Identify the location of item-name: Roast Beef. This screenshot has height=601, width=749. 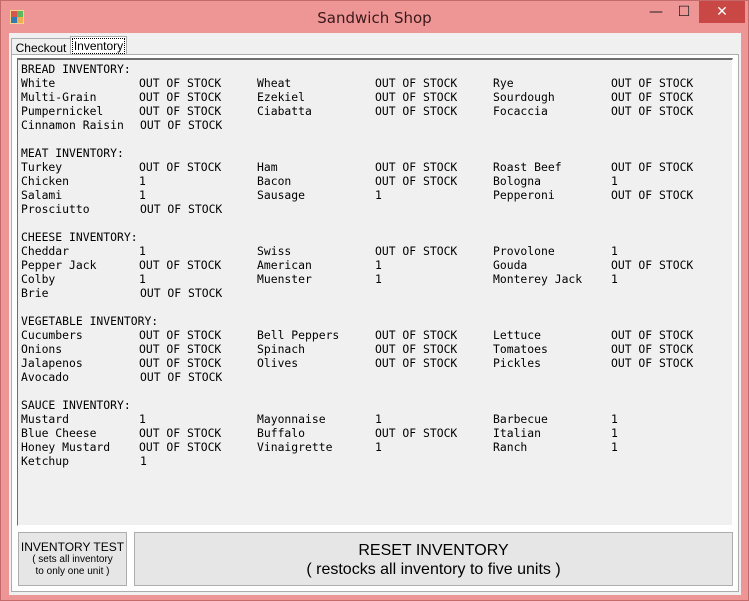
(527, 167).